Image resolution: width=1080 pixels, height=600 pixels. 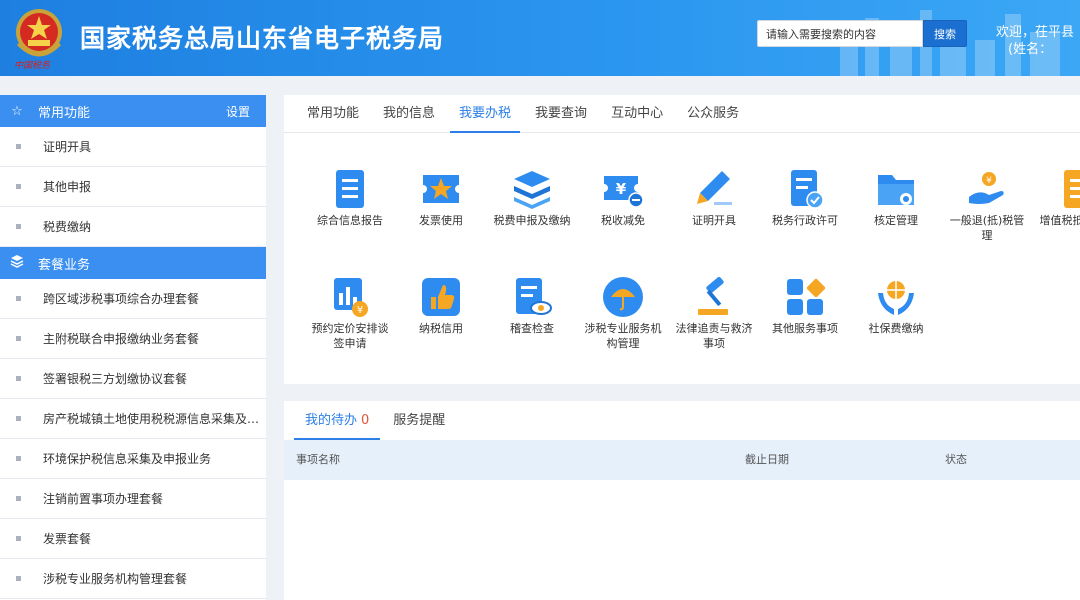 What do you see at coordinates (67, 187) in the screenshot?
I see `sidebar-item-label: 其他申报` at bounding box center [67, 187].